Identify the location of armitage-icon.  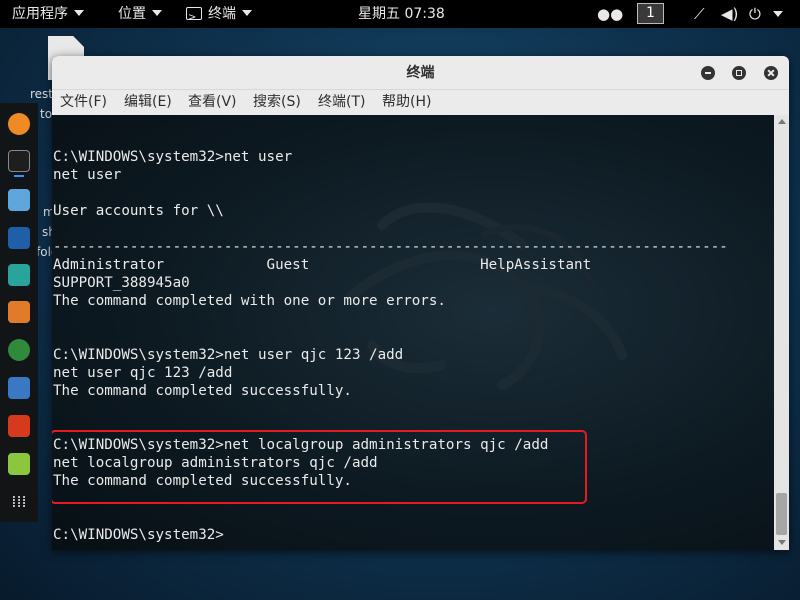
(19, 275).